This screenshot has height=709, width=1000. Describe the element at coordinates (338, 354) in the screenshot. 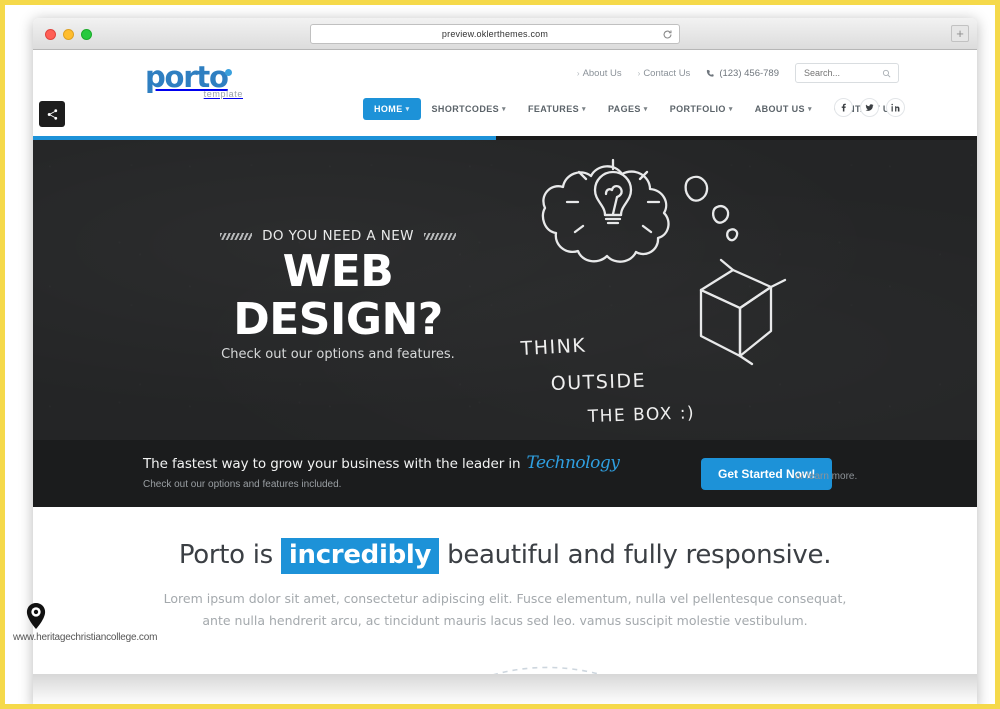

I see `hero-subtitle: Check out our options and features.` at that location.